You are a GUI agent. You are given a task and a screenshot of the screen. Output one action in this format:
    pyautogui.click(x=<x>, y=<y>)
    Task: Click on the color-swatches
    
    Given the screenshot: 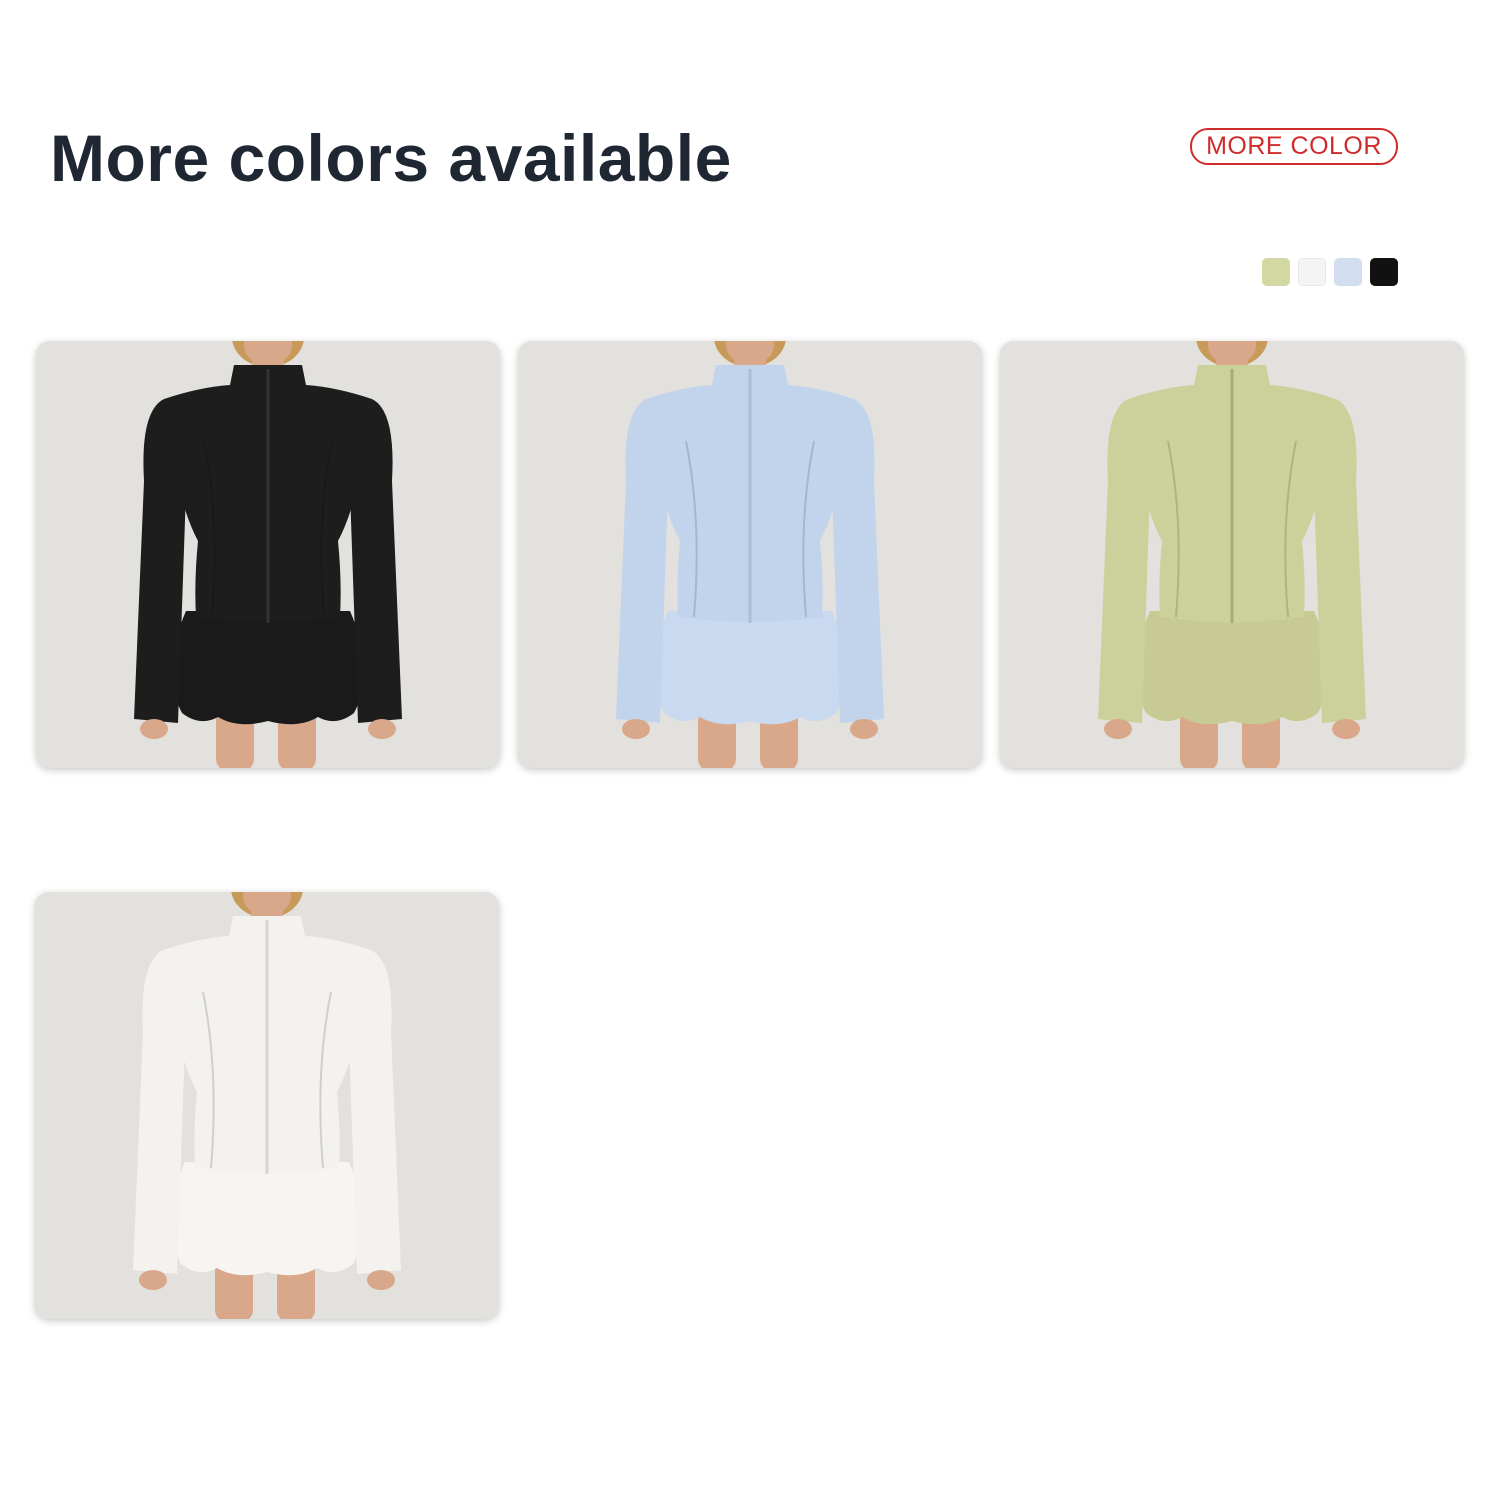 What is the action you would take?
    pyautogui.click(x=1330, y=272)
    